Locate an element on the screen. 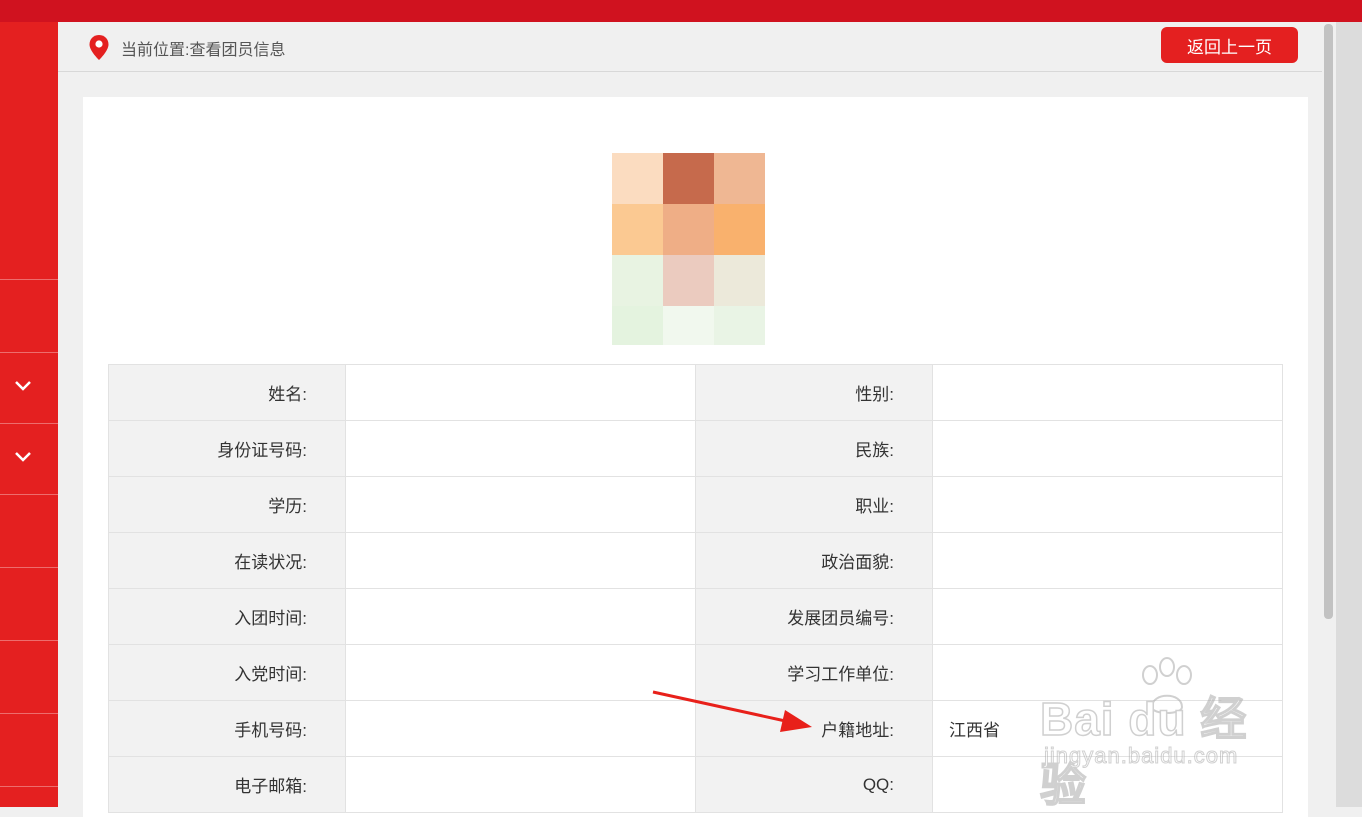  field-label: 身份证号码: is located at coordinates (227, 448).